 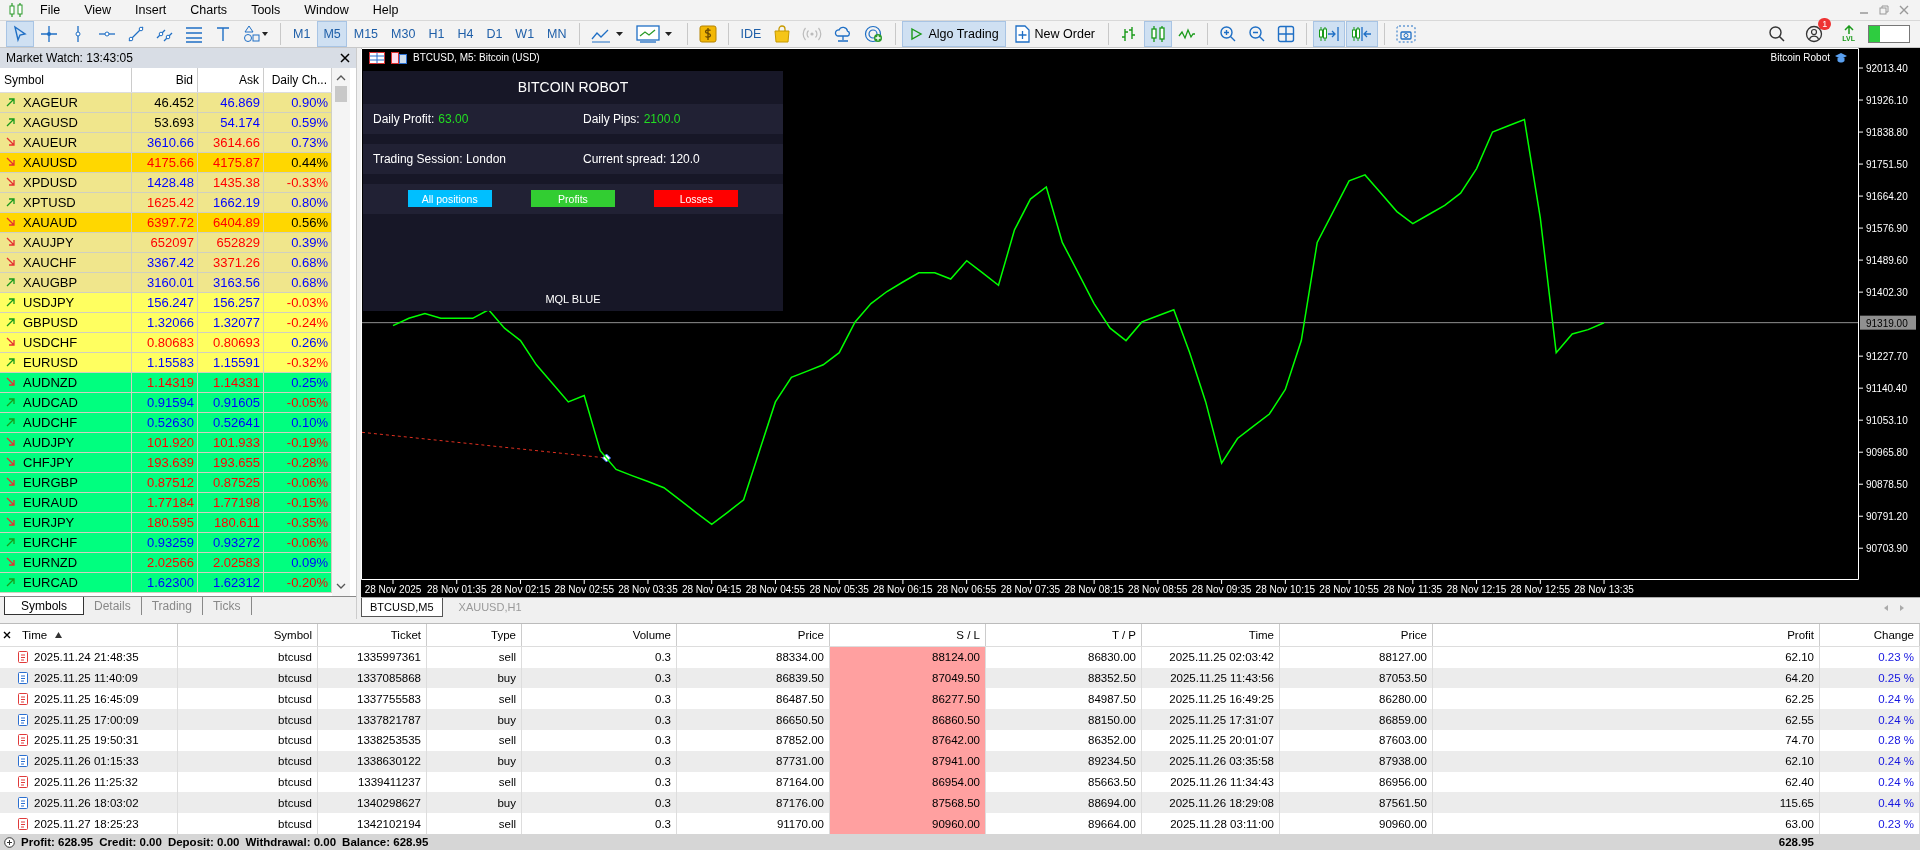 I want to click on timeframe-button: D1, so click(x=494, y=33).